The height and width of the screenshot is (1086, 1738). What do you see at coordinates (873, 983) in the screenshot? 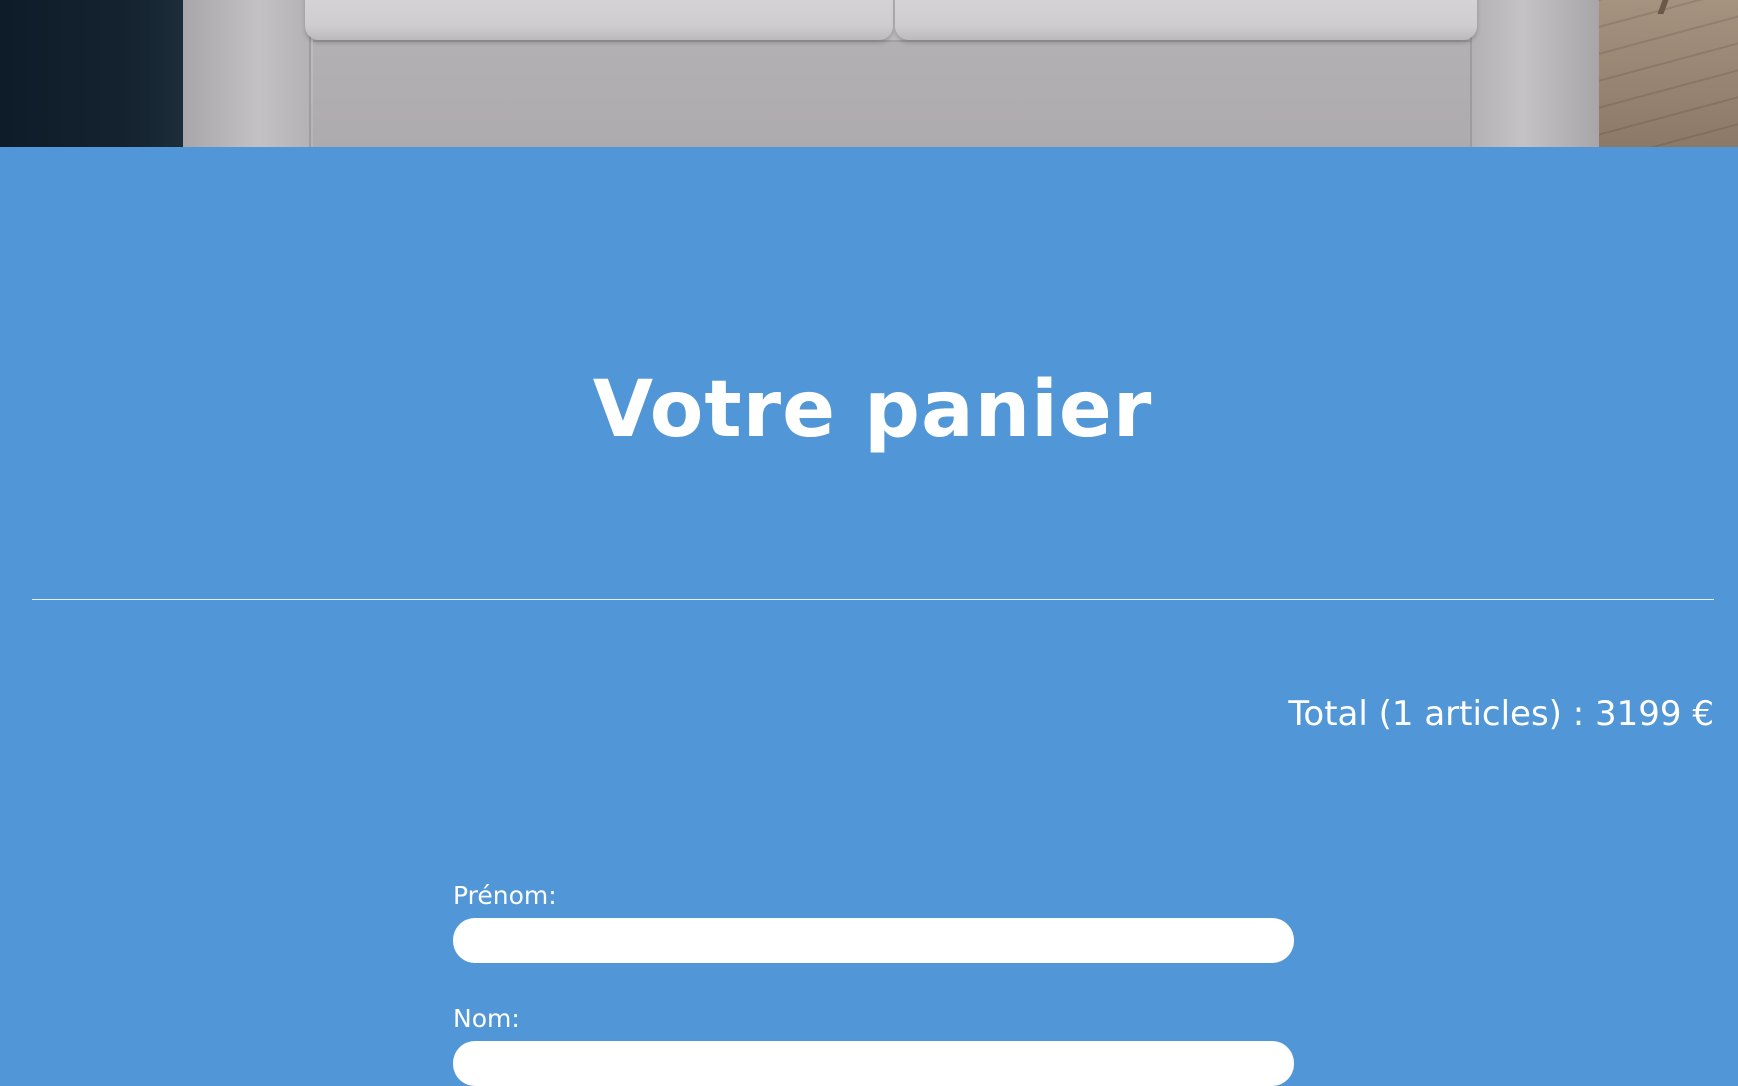
I see `customer-form: Prénom: Nom:` at bounding box center [873, 983].